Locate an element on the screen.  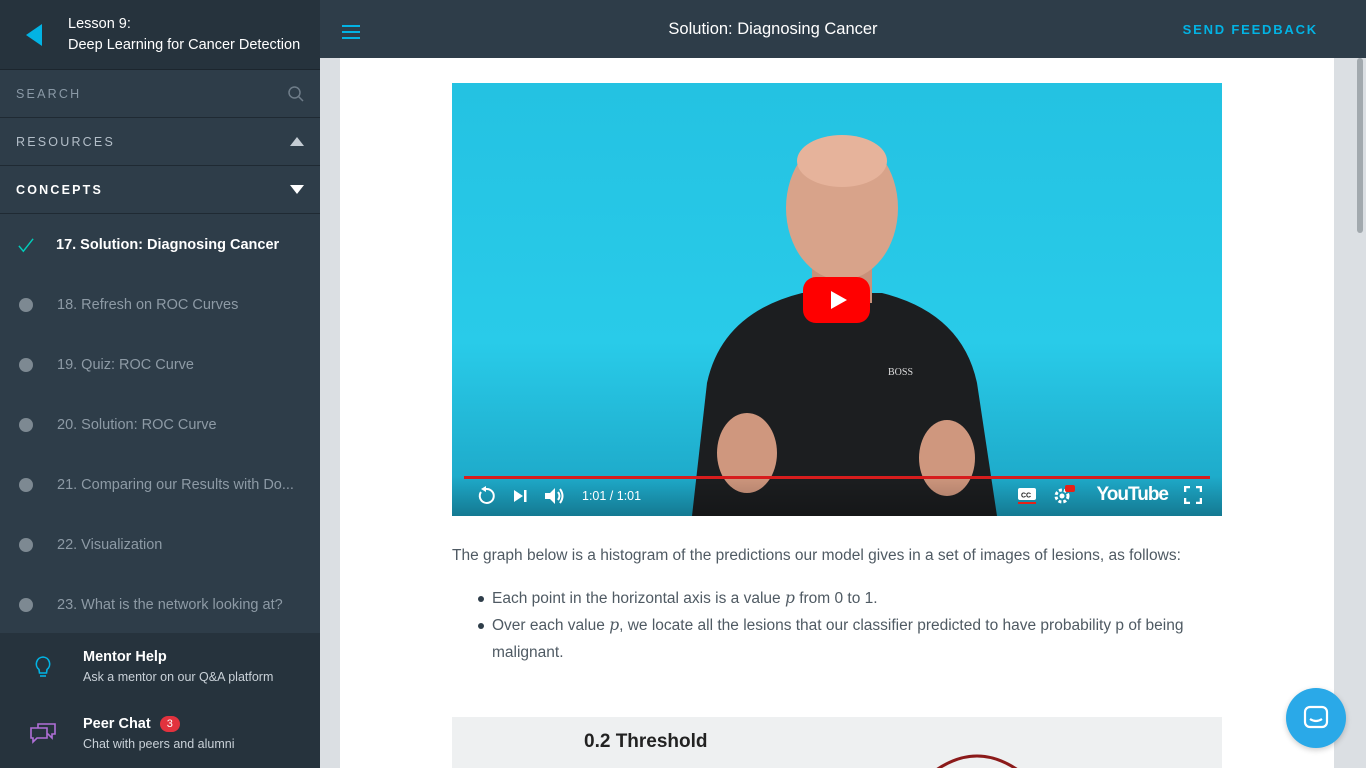
lightbulb-icon is located at coordinates (43, 666).